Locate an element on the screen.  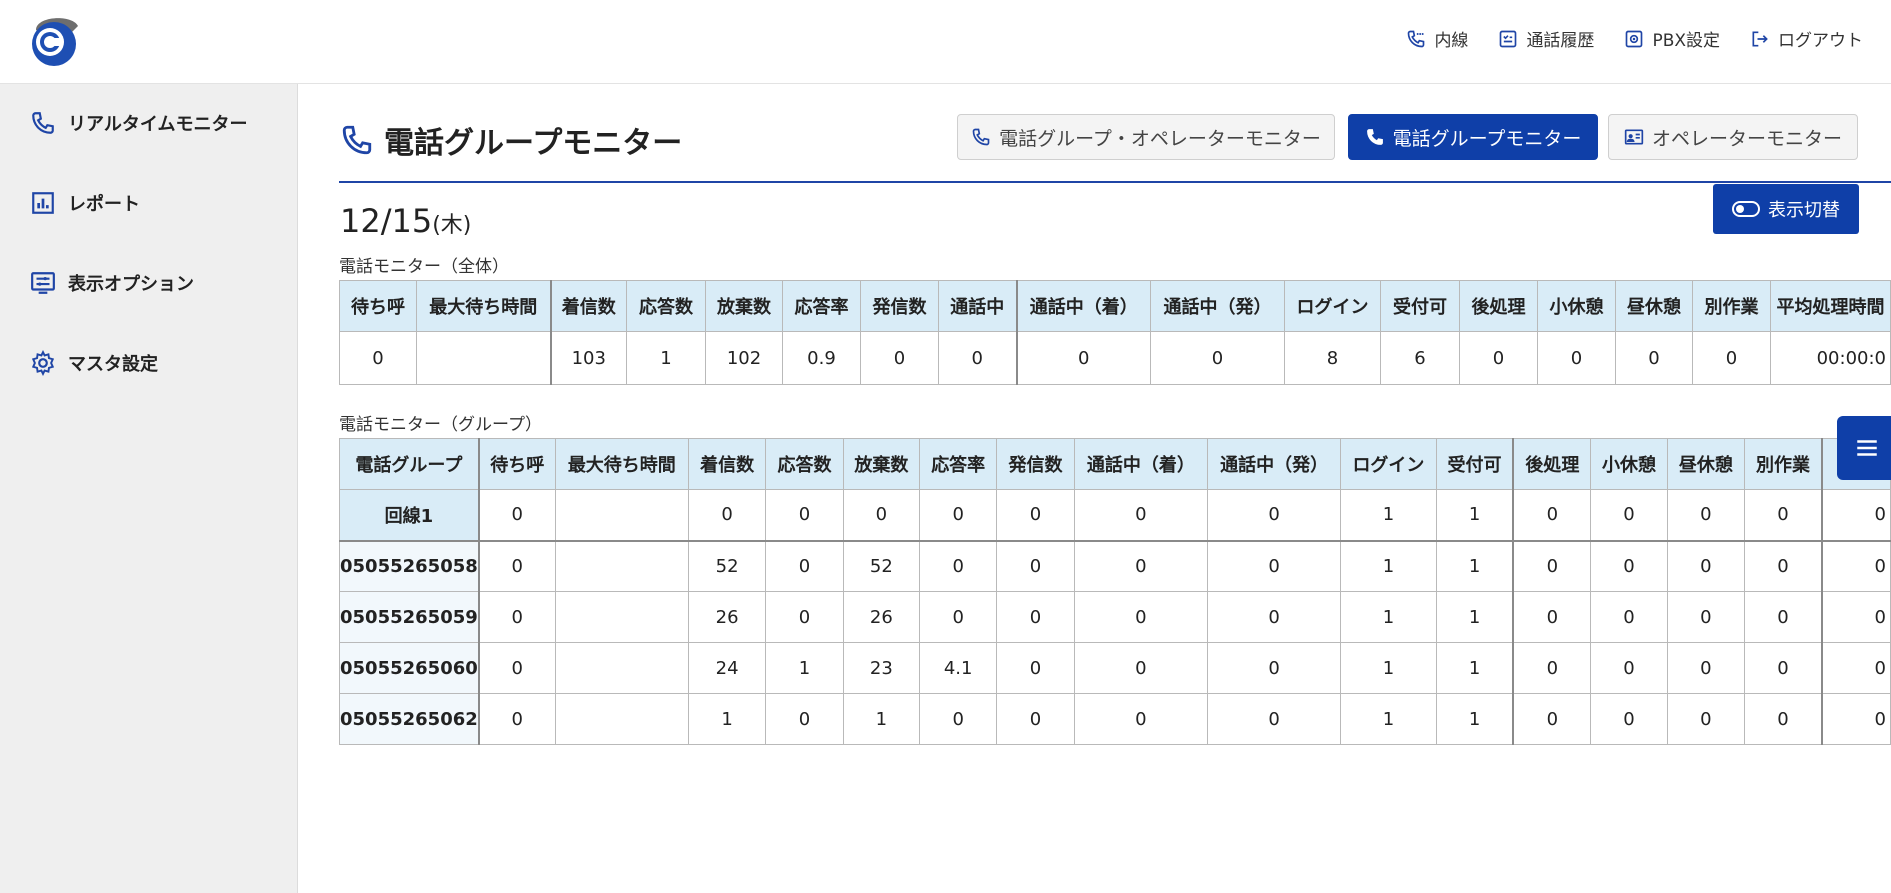
table-cell: 4.1 is located at coordinates (958, 668).